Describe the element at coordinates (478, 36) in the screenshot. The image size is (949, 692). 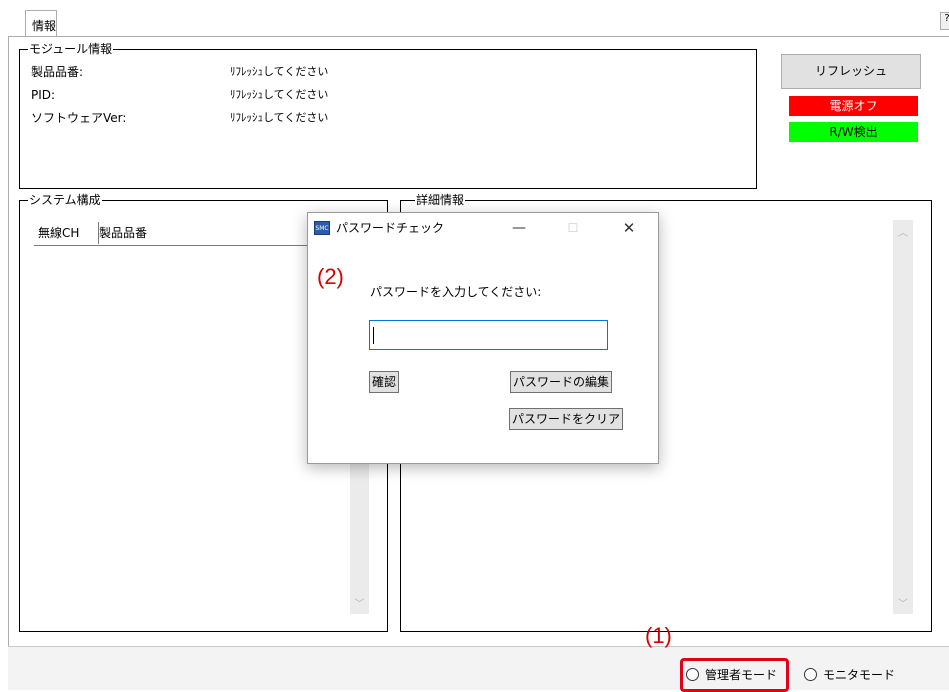
I see `tab-divider` at that location.